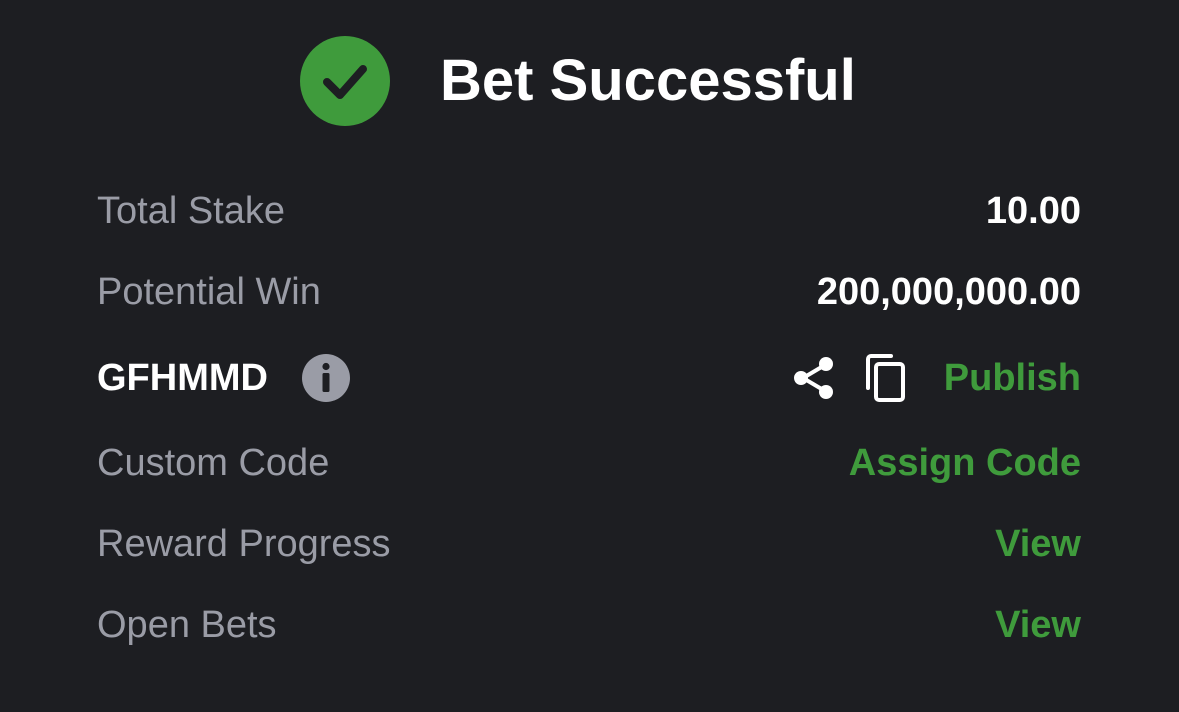 This screenshot has width=1179, height=712. Describe the element at coordinates (191, 211) in the screenshot. I see `total-stake-label: Total Stake` at that location.